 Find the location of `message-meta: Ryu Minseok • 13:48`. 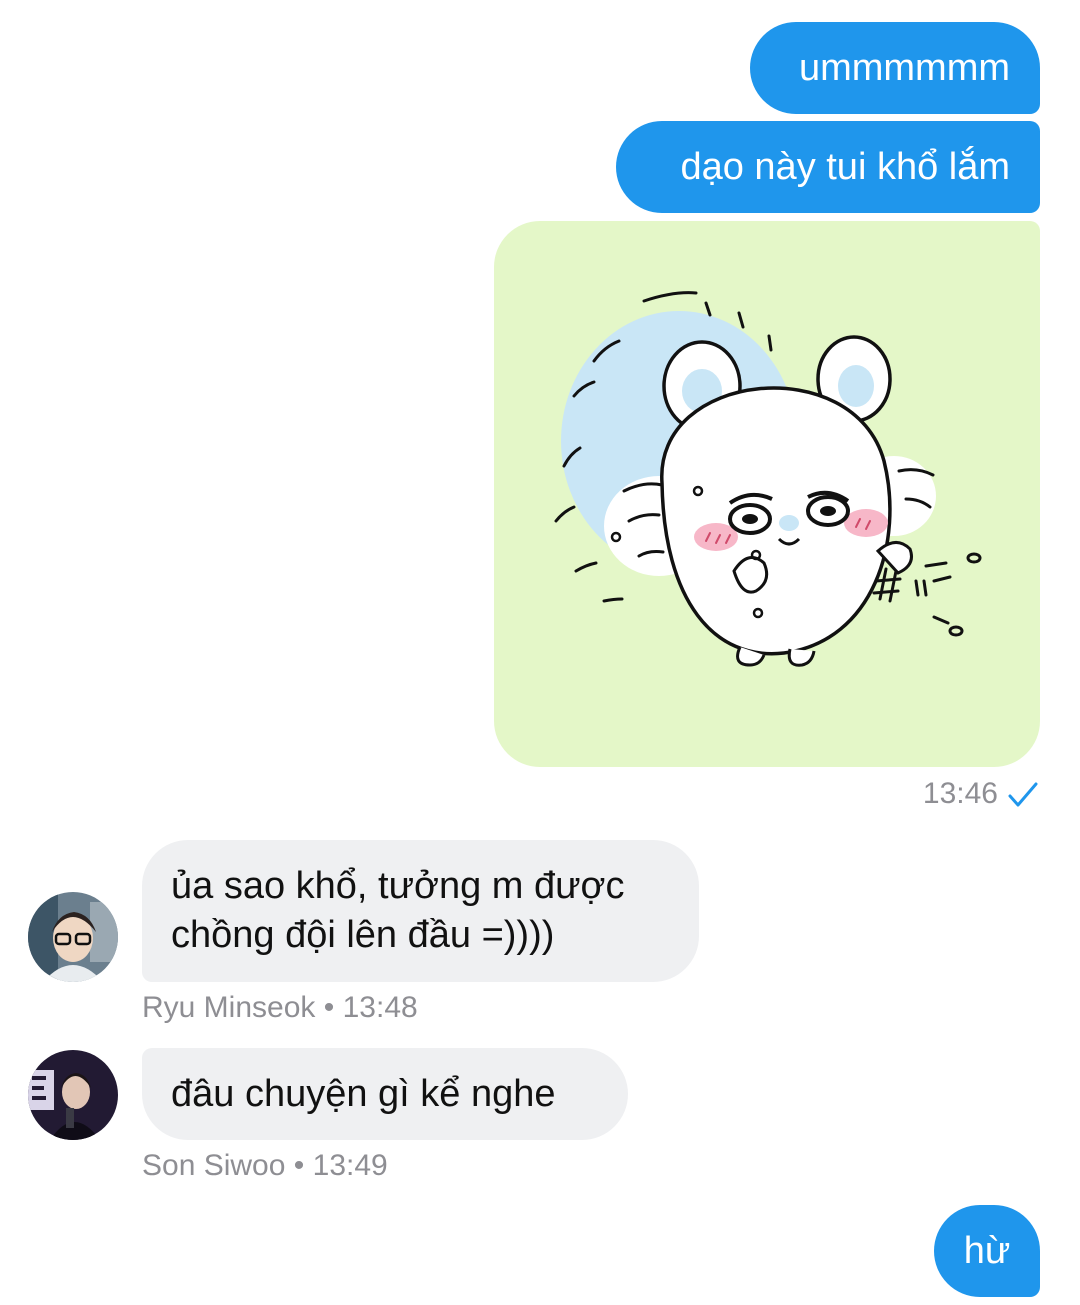

message-meta: Ryu Minseok • 13:48 is located at coordinates (280, 1008).